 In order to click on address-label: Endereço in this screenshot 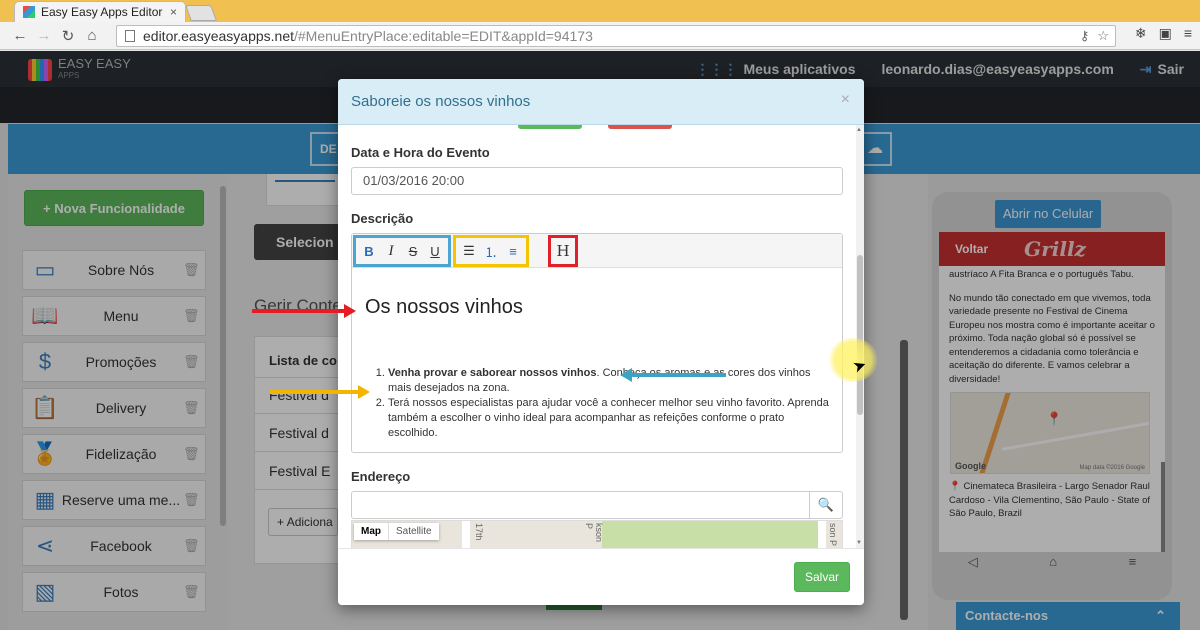, I will do `click(381, 476)`.